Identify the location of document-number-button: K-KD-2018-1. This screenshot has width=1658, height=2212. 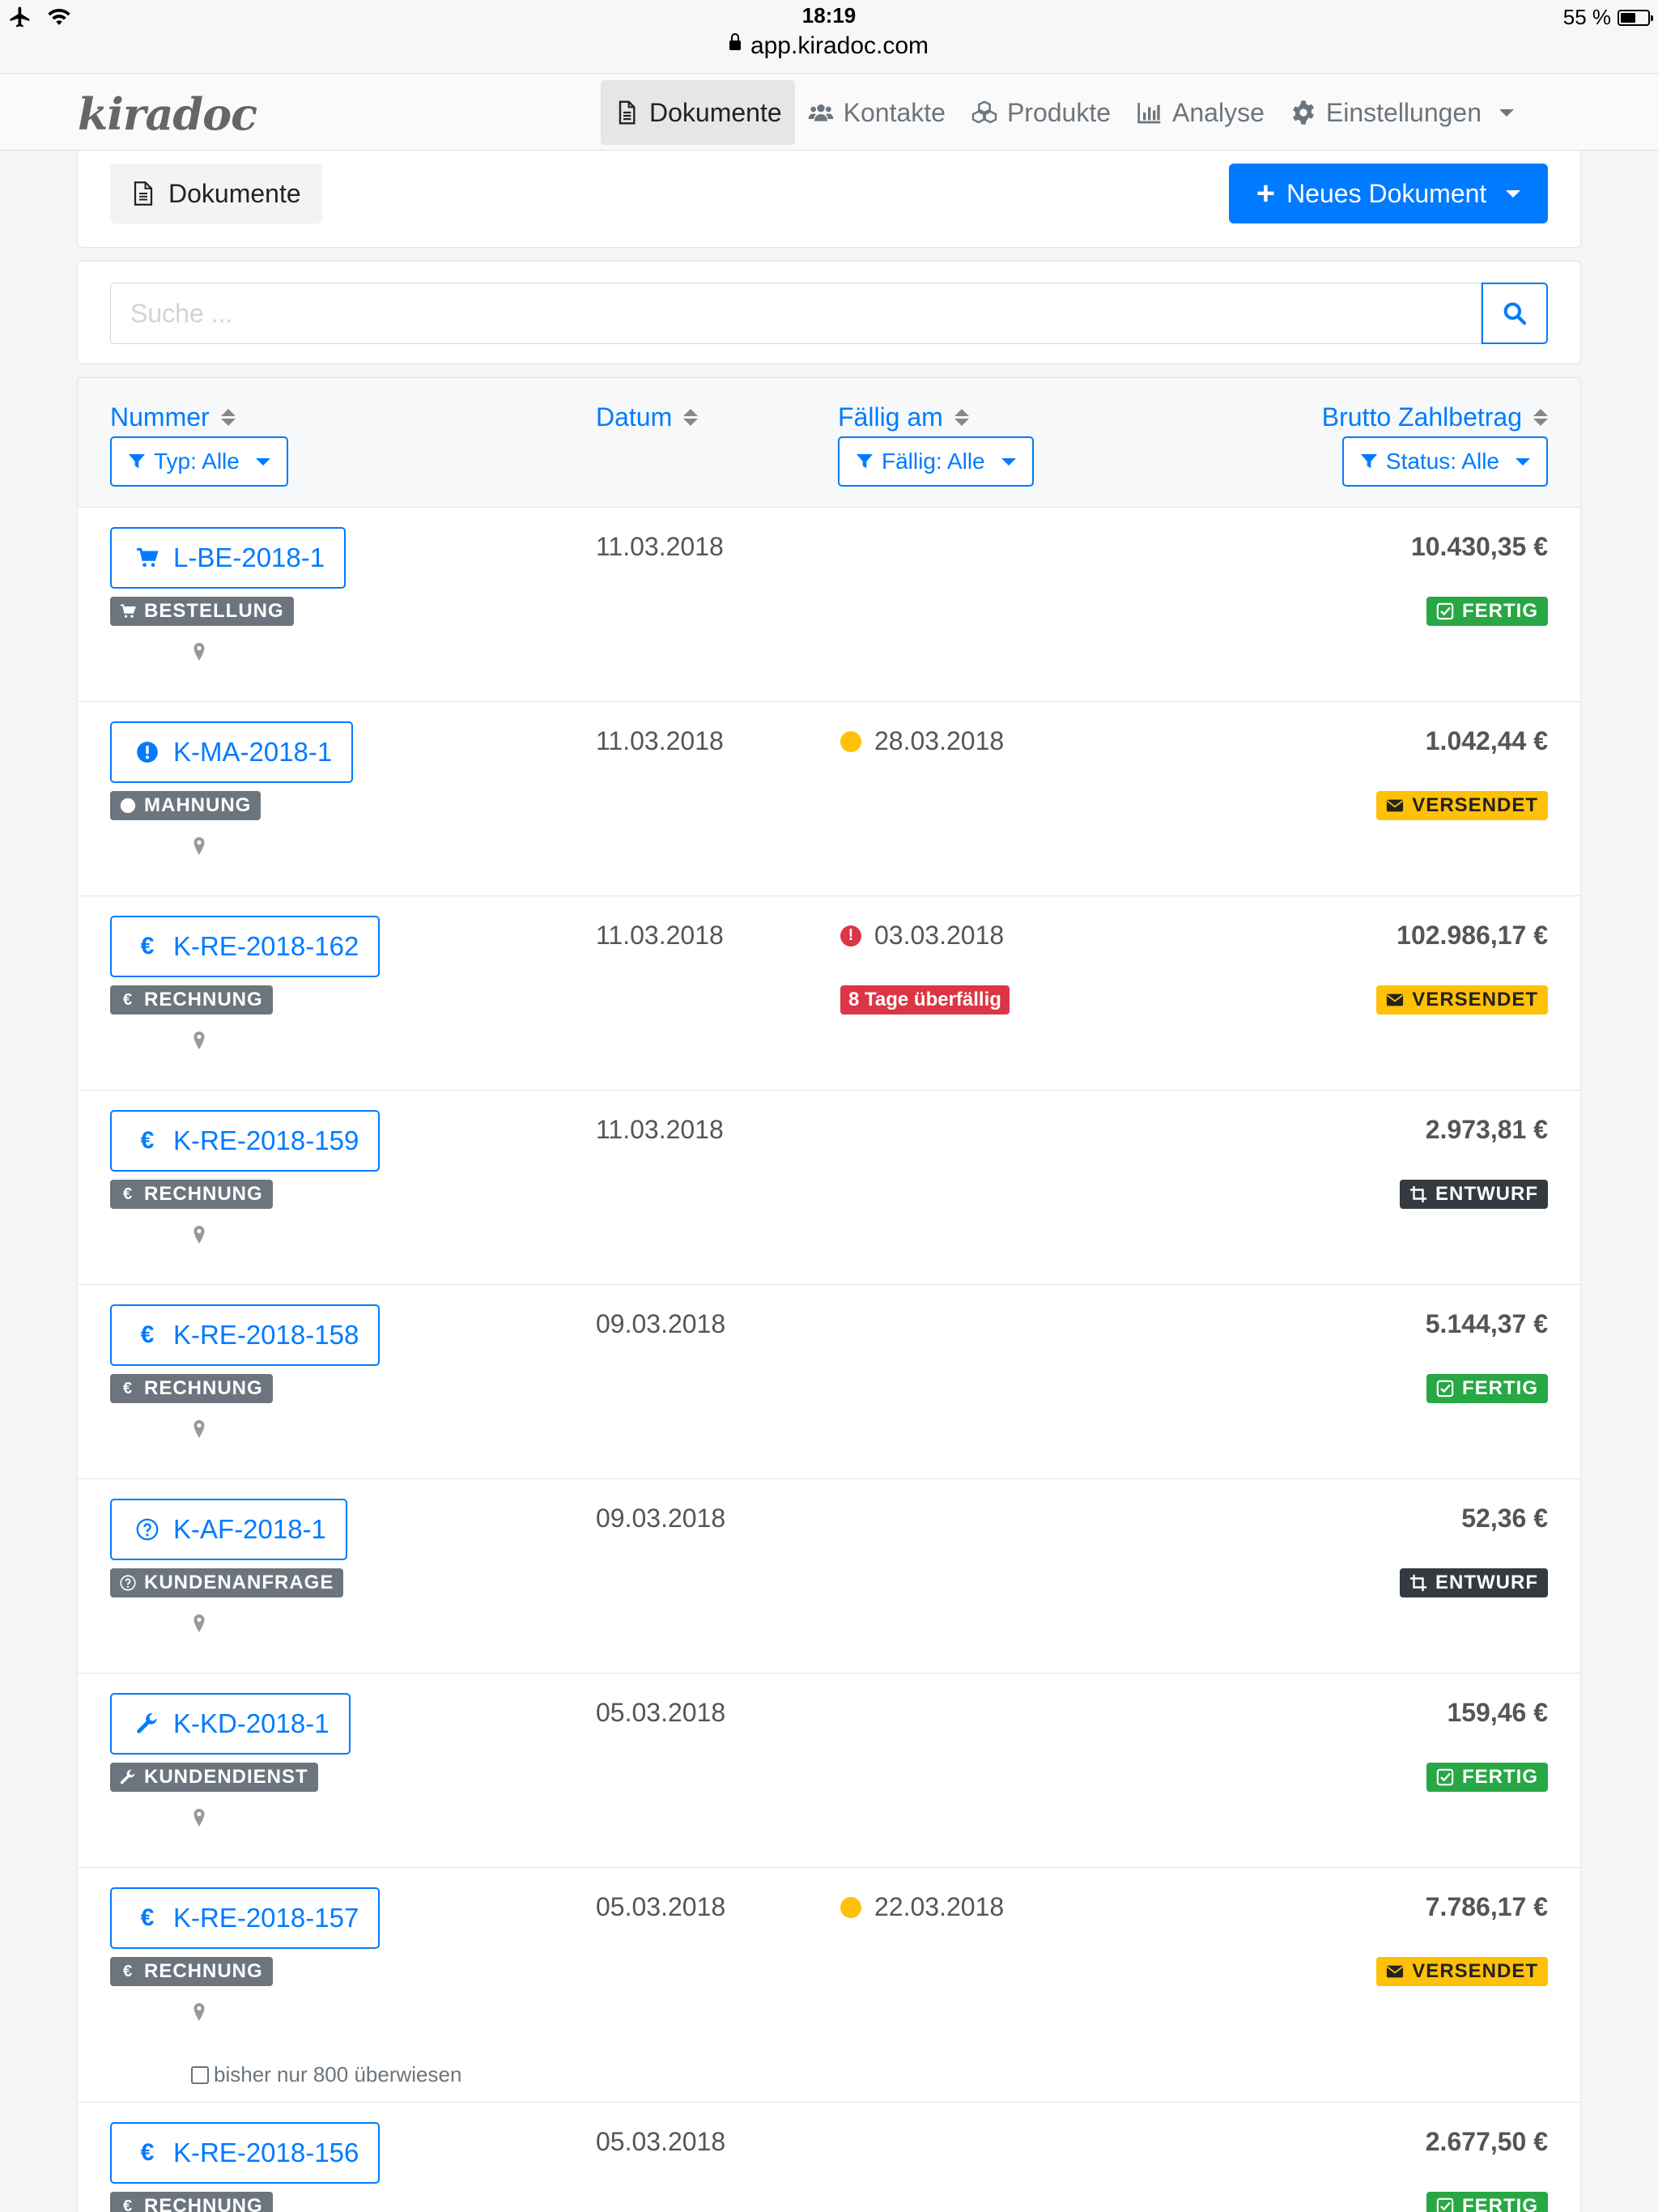
(230, 1724).